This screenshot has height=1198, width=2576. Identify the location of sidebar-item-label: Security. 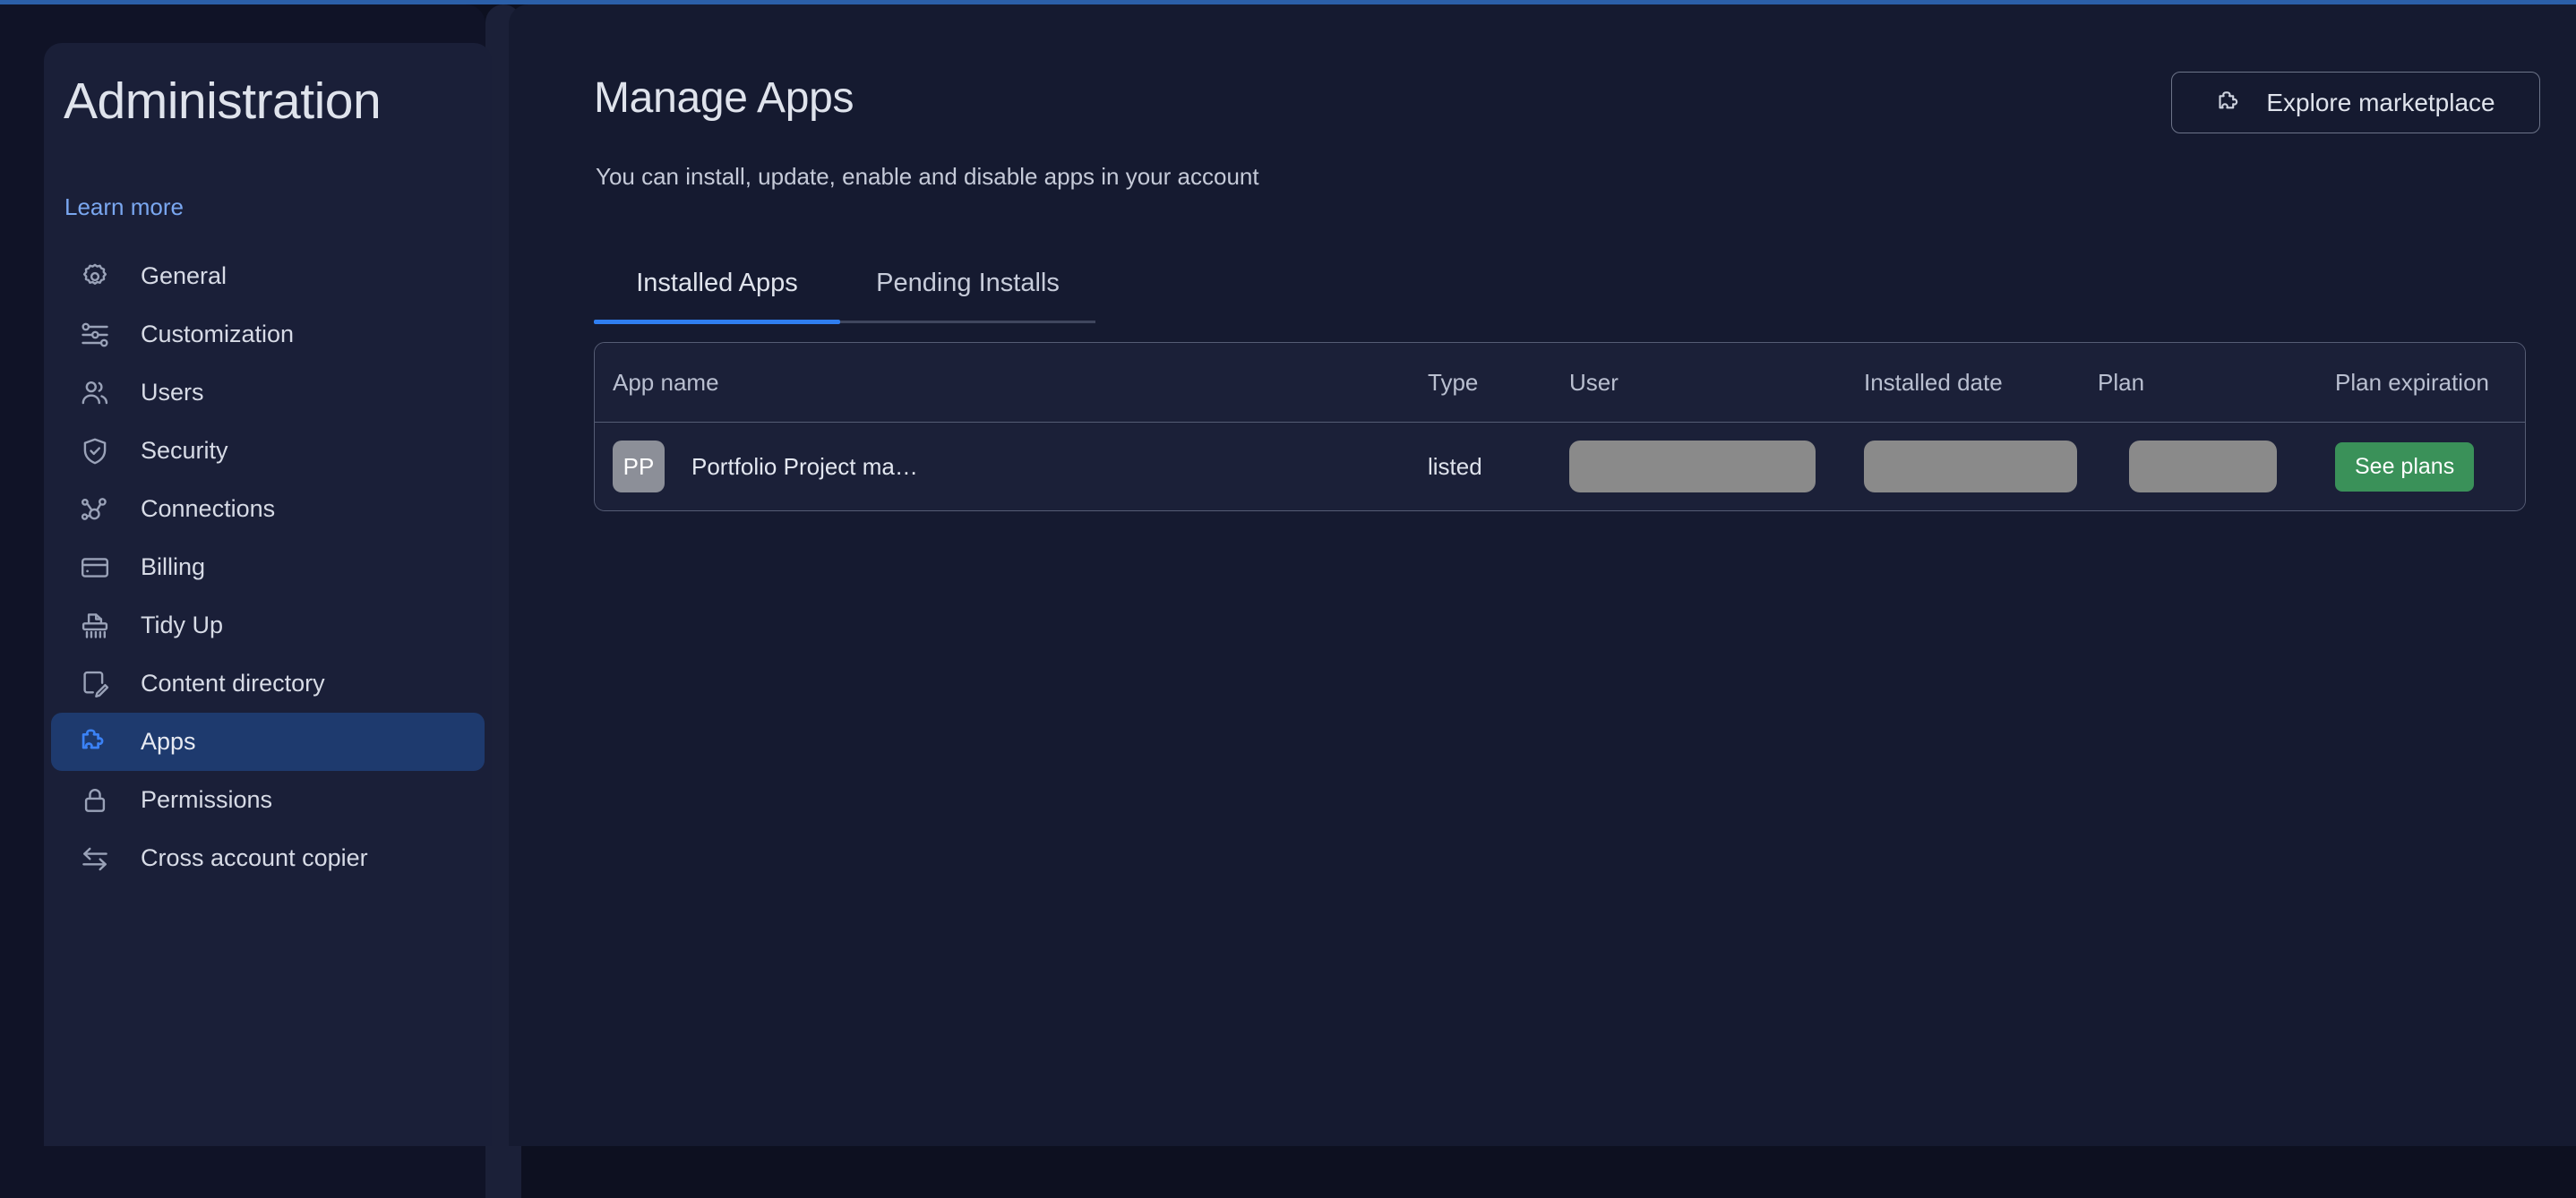
(184, 450).